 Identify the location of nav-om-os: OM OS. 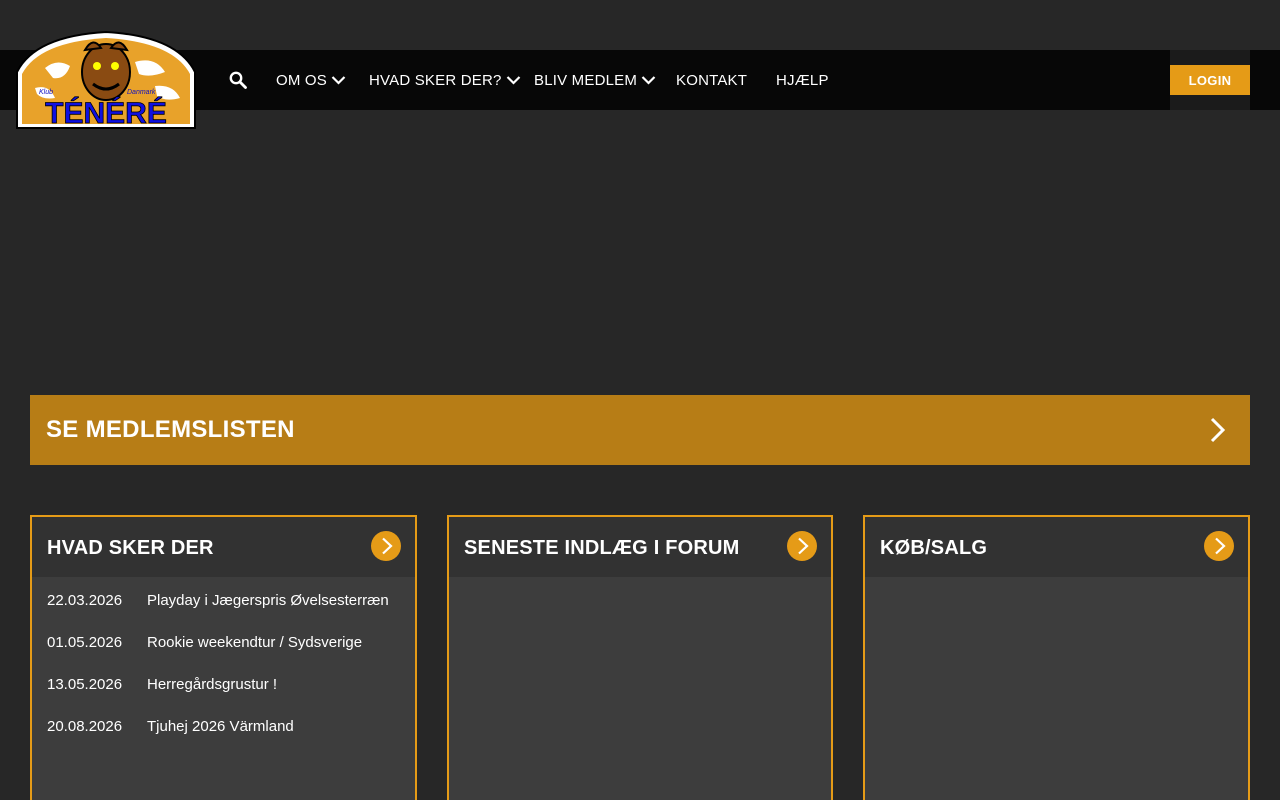
(311, 80).